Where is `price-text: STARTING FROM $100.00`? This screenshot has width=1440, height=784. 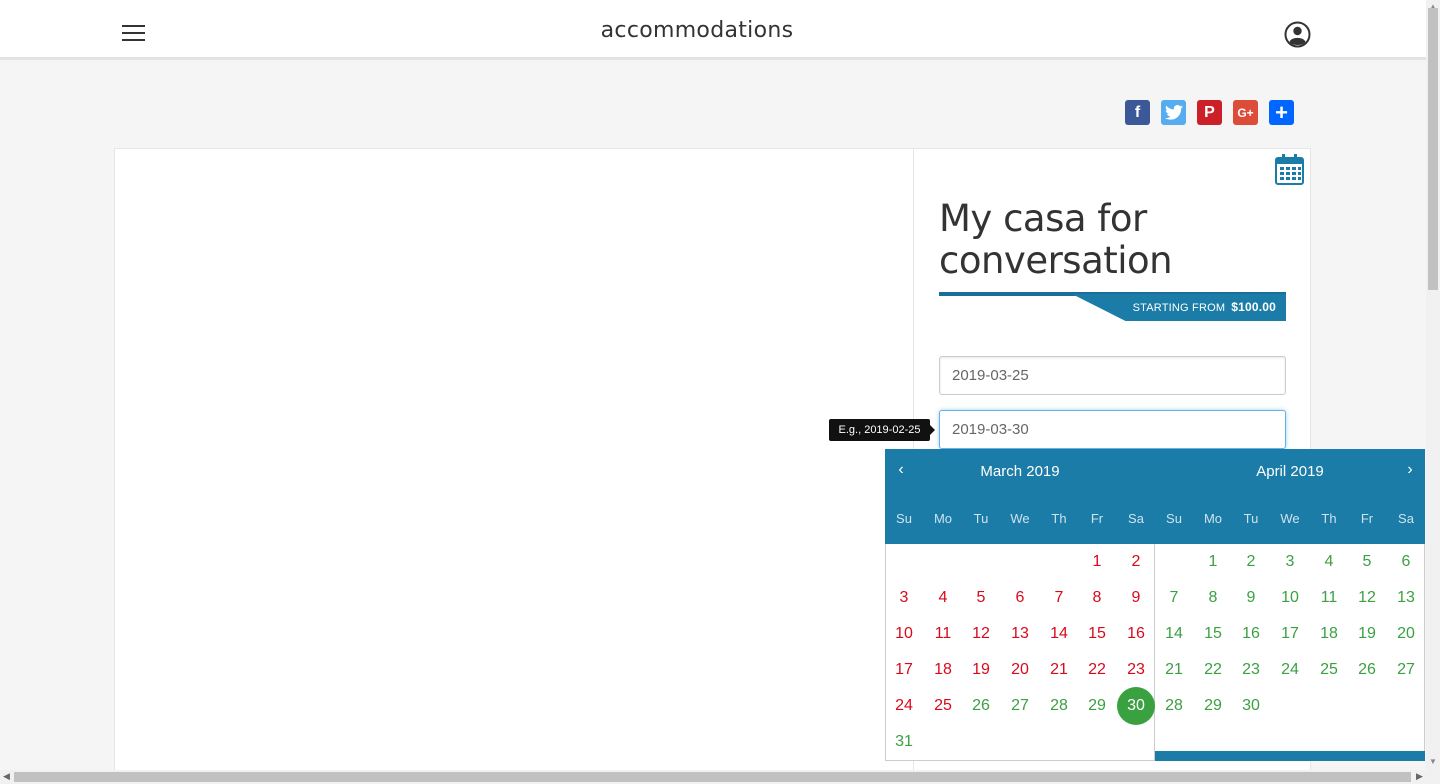
price-text: STARTING FROM $100.00 is located at coordinates (1174, 307).